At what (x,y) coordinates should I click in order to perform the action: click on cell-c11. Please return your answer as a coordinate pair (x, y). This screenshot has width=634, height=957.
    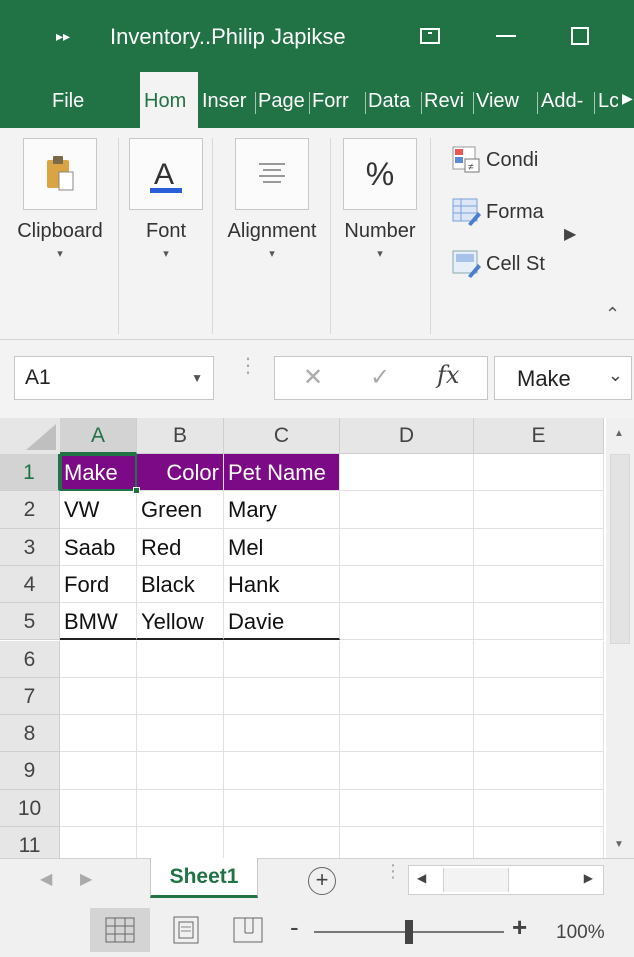
    Looking at the image, I should click on (282, 842).